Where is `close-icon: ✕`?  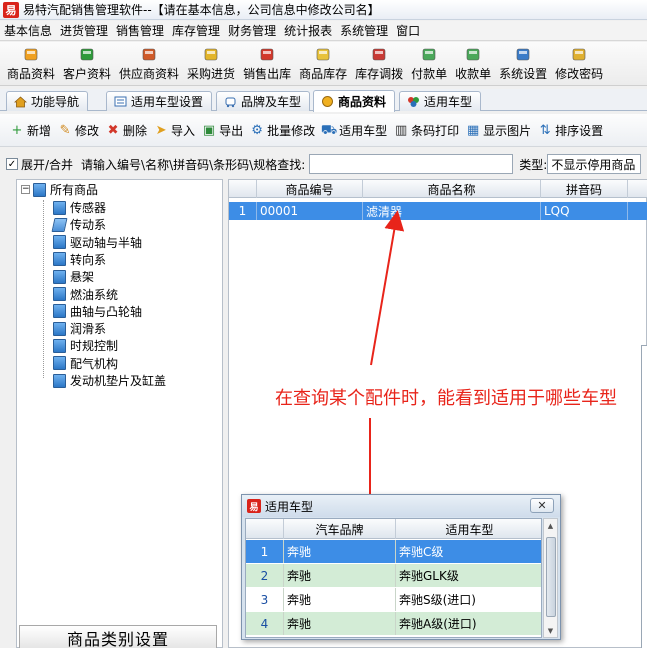 close-icon: ✕ is located at coordinates (542, 505).